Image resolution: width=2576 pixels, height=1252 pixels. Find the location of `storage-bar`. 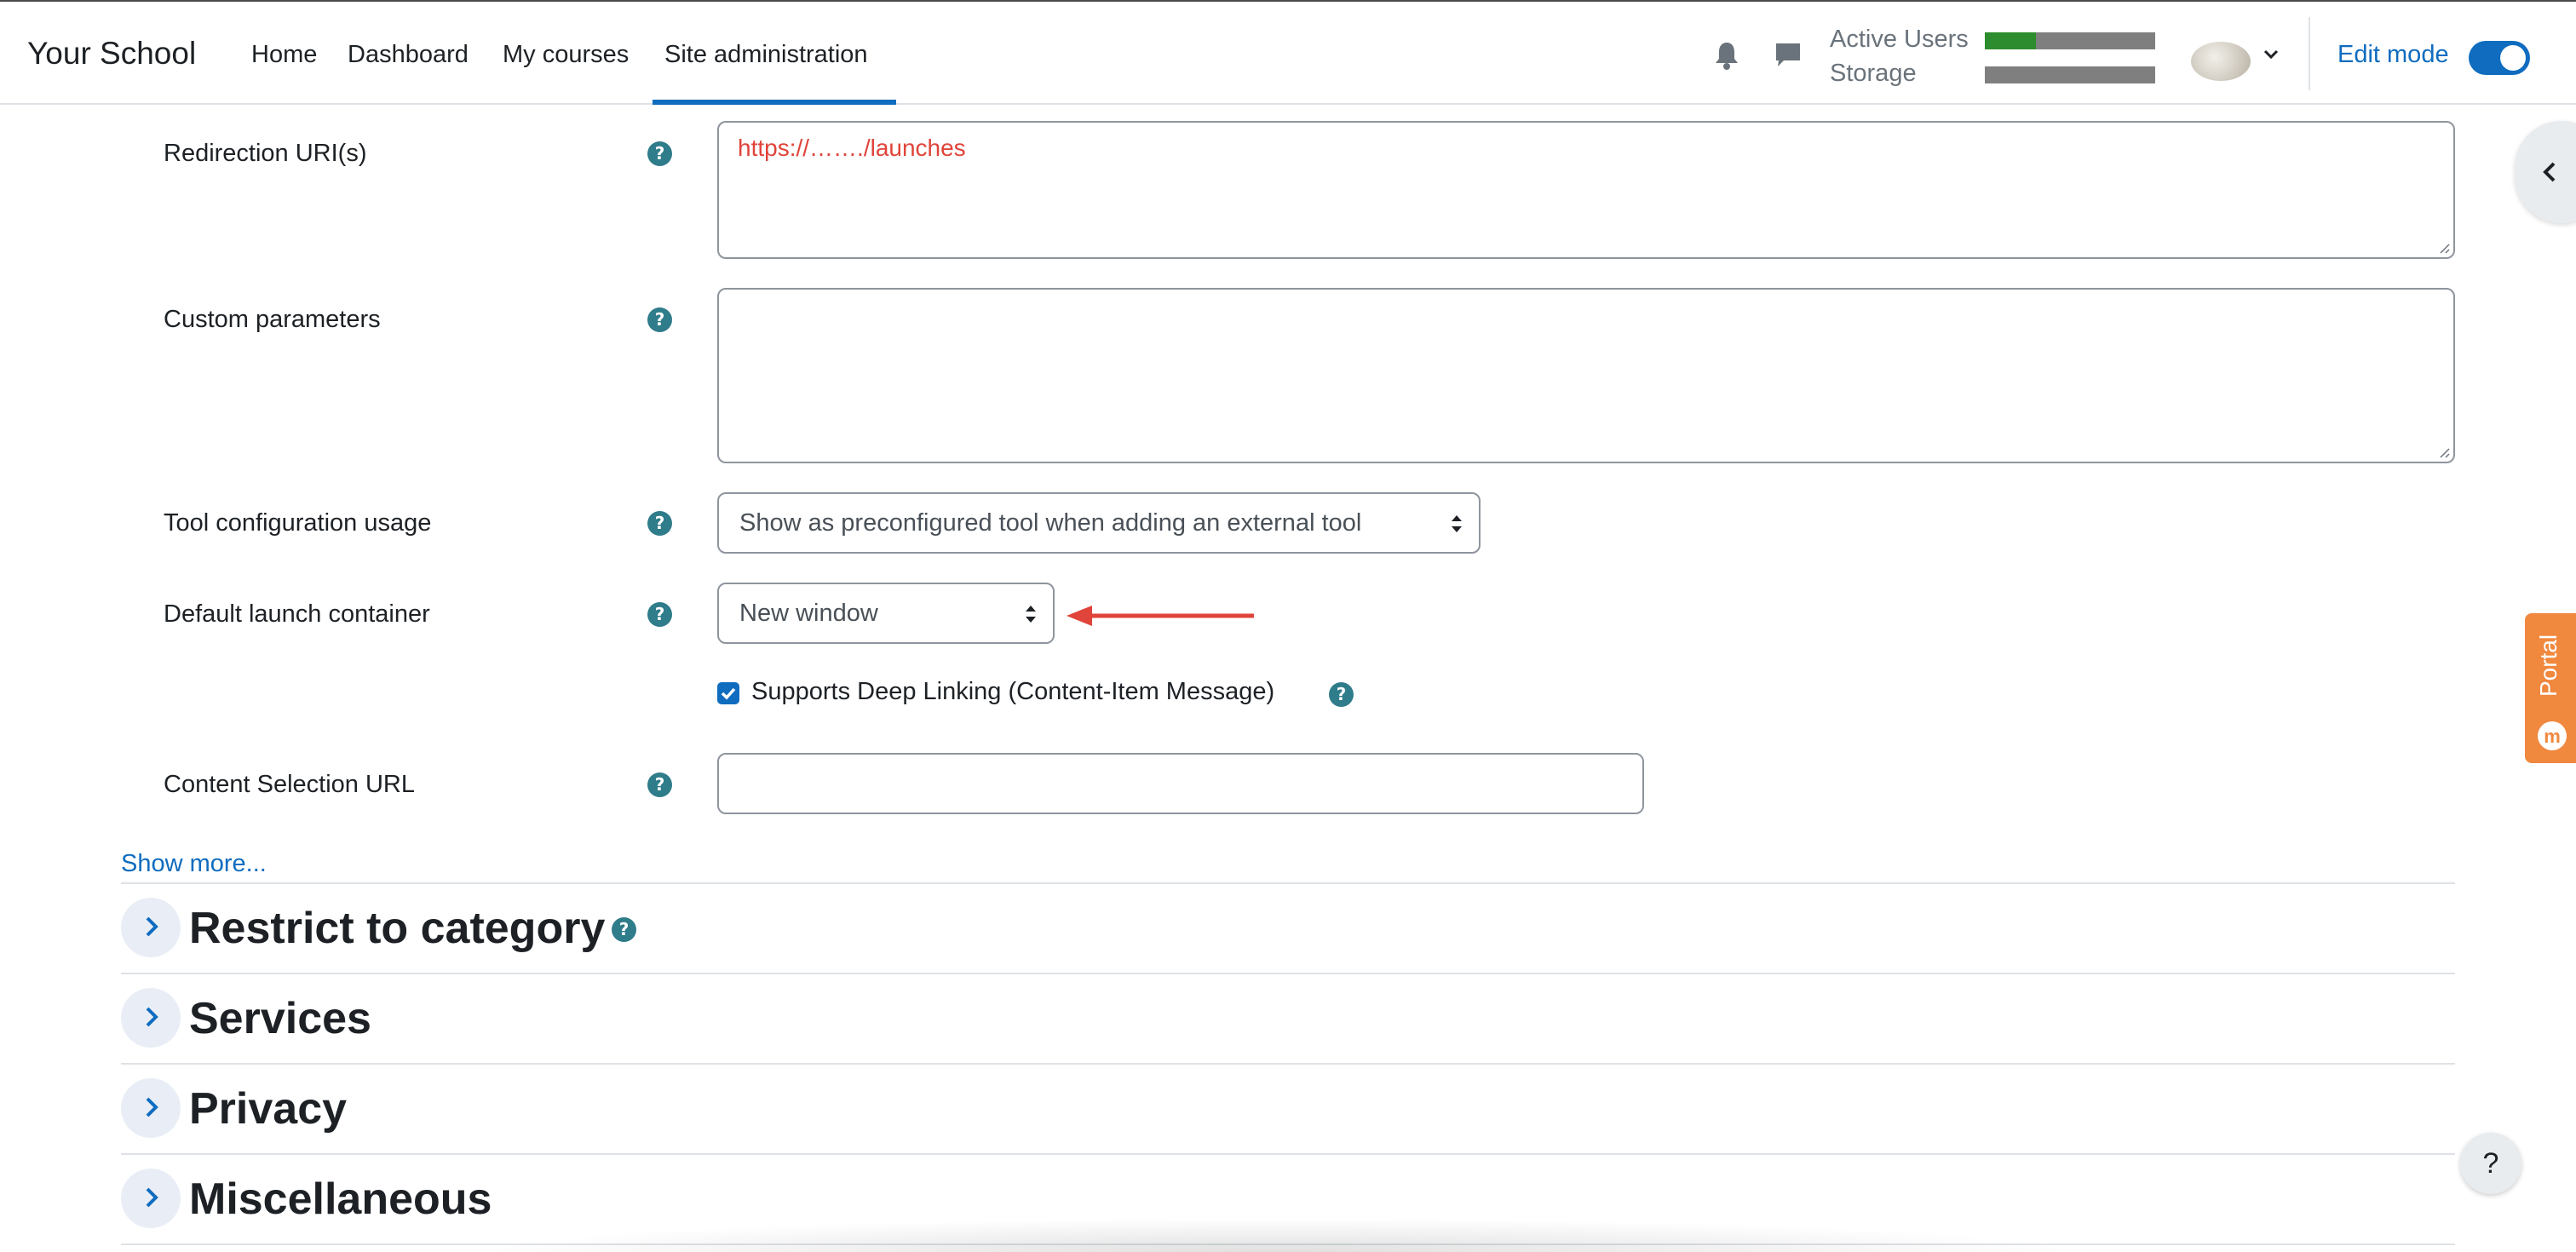

storage-bar is located at coordinates (2070, 74).